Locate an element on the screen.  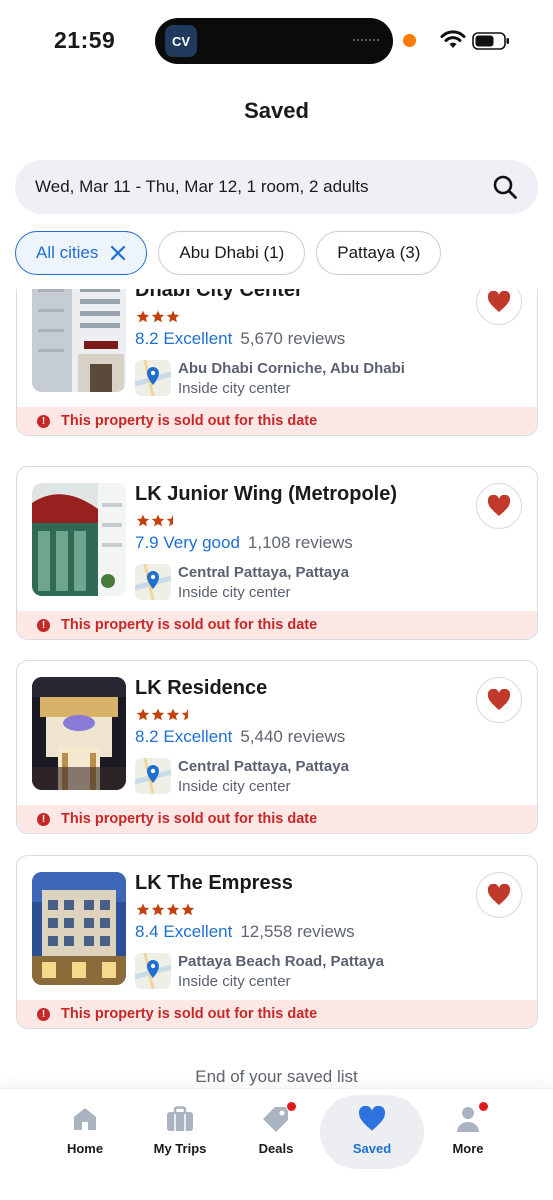
suitcase-icon is located at coordinates (180, 1119).